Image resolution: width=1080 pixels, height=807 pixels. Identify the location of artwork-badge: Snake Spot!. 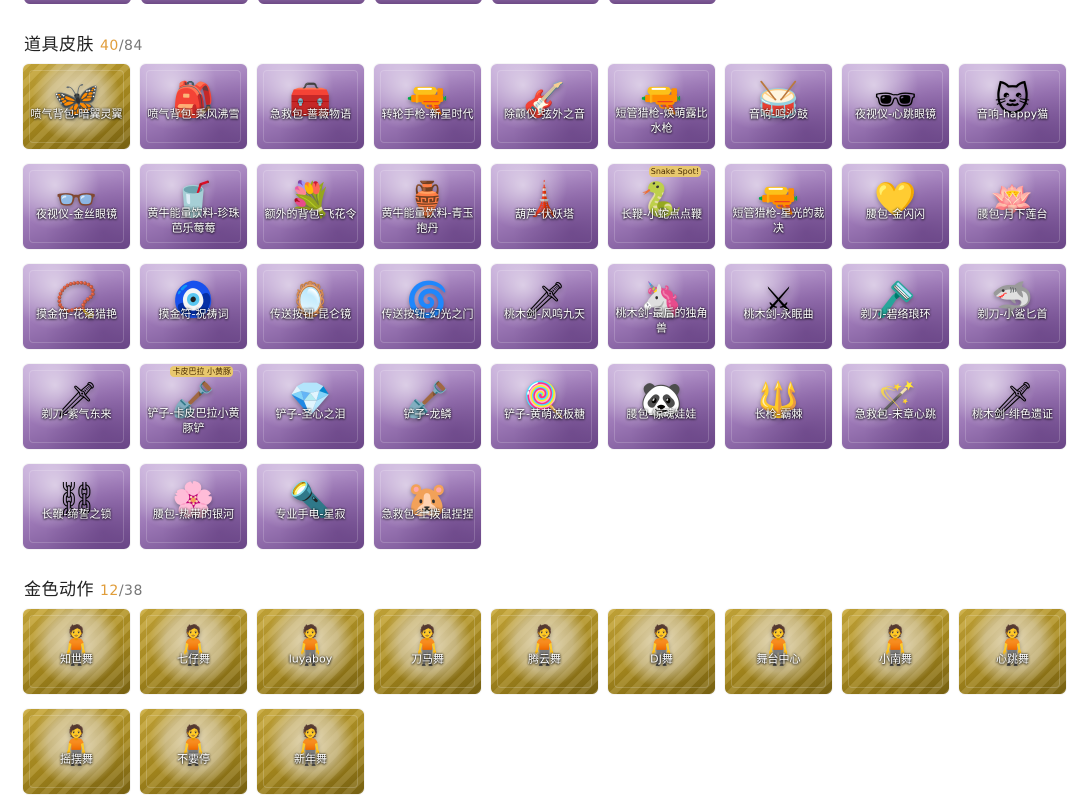
(674, 171).